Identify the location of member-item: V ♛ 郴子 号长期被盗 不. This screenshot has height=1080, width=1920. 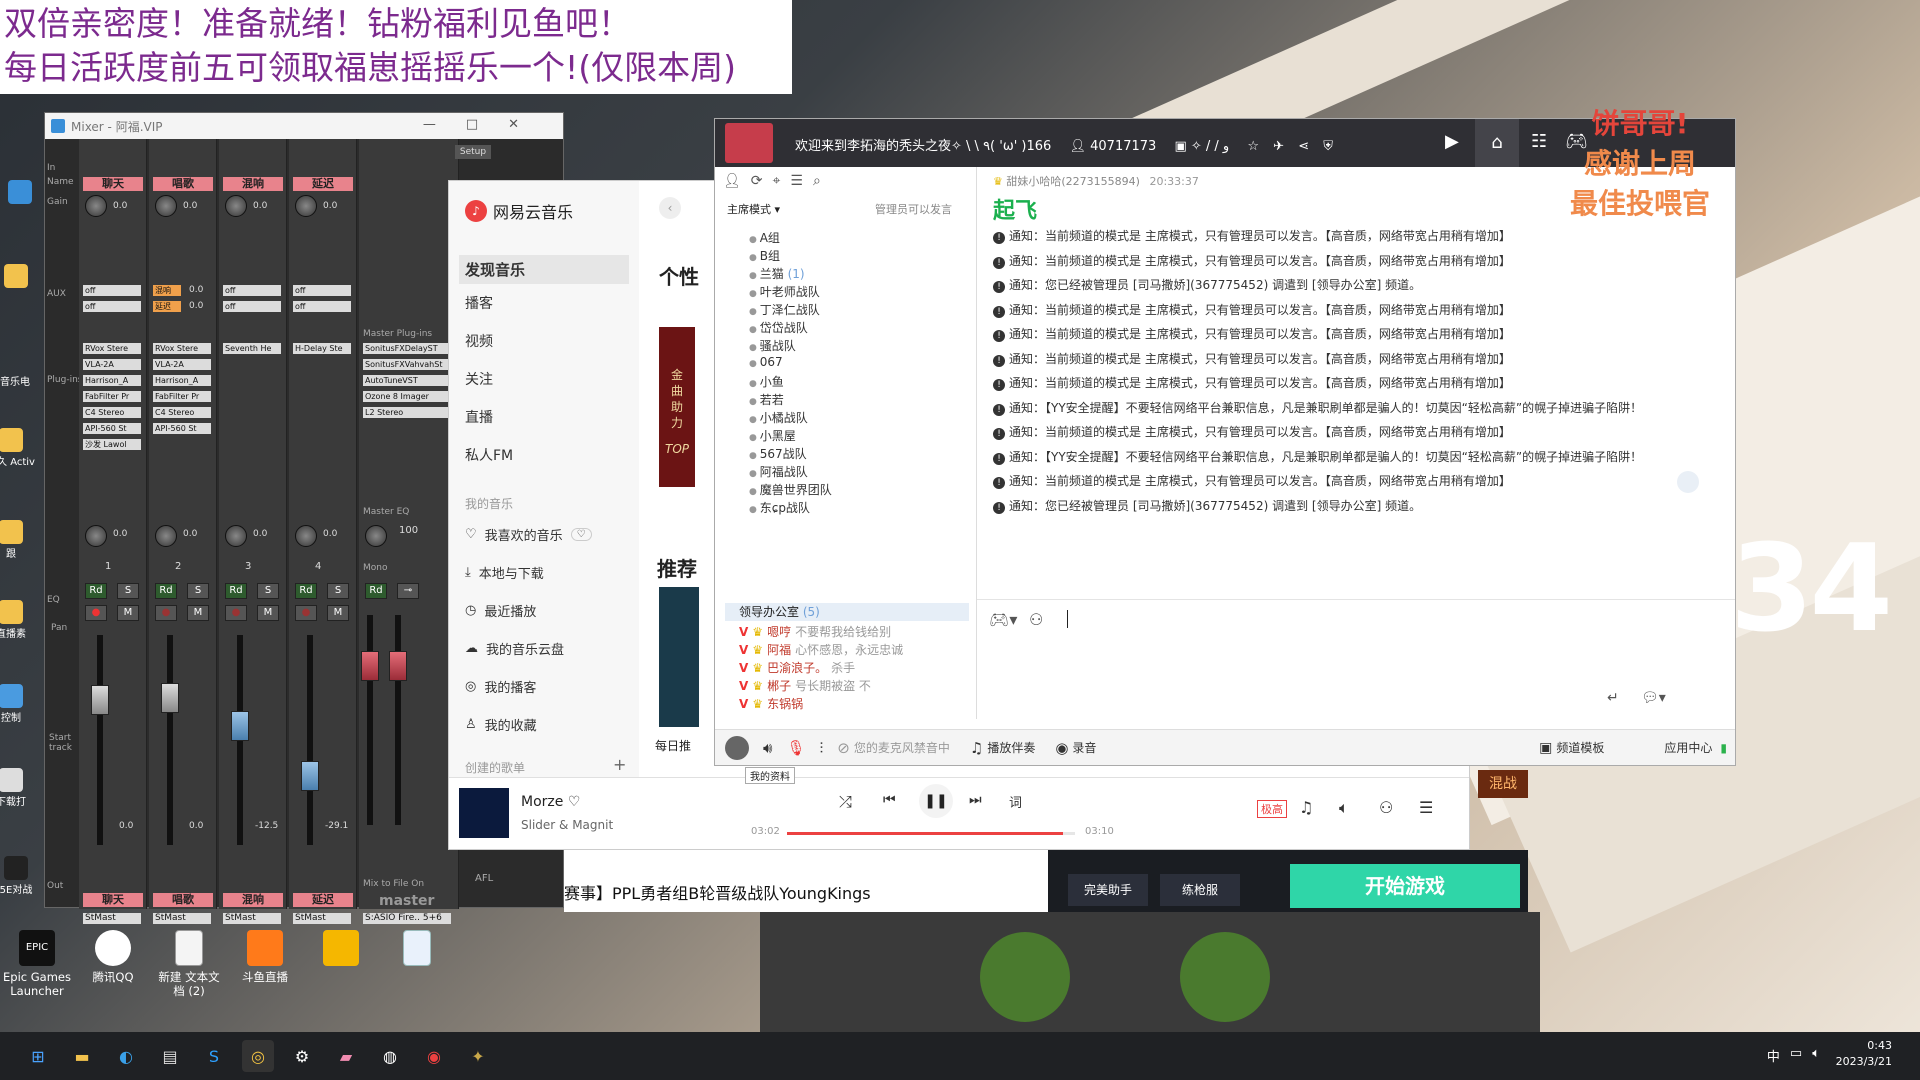
(805, 685).